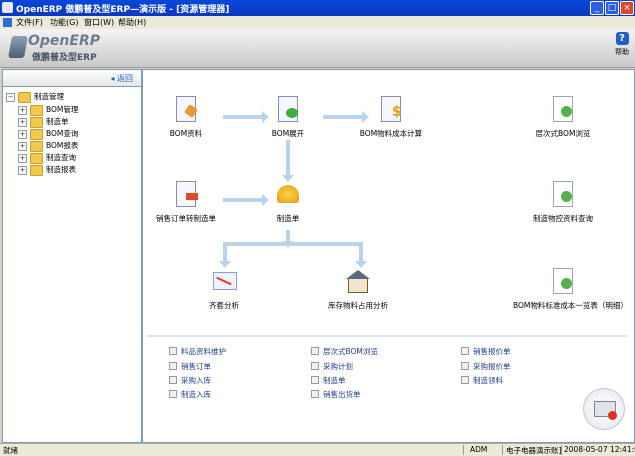 Image resolution: width=635 pixels, height=456 pixels. What do you see at coordinates (317, 449) in the screenshot?
I see `status-bar: 就绪 ADM 电子电器演示账] 2008-05-07 12:41:04` at bounding box center [317, 449].